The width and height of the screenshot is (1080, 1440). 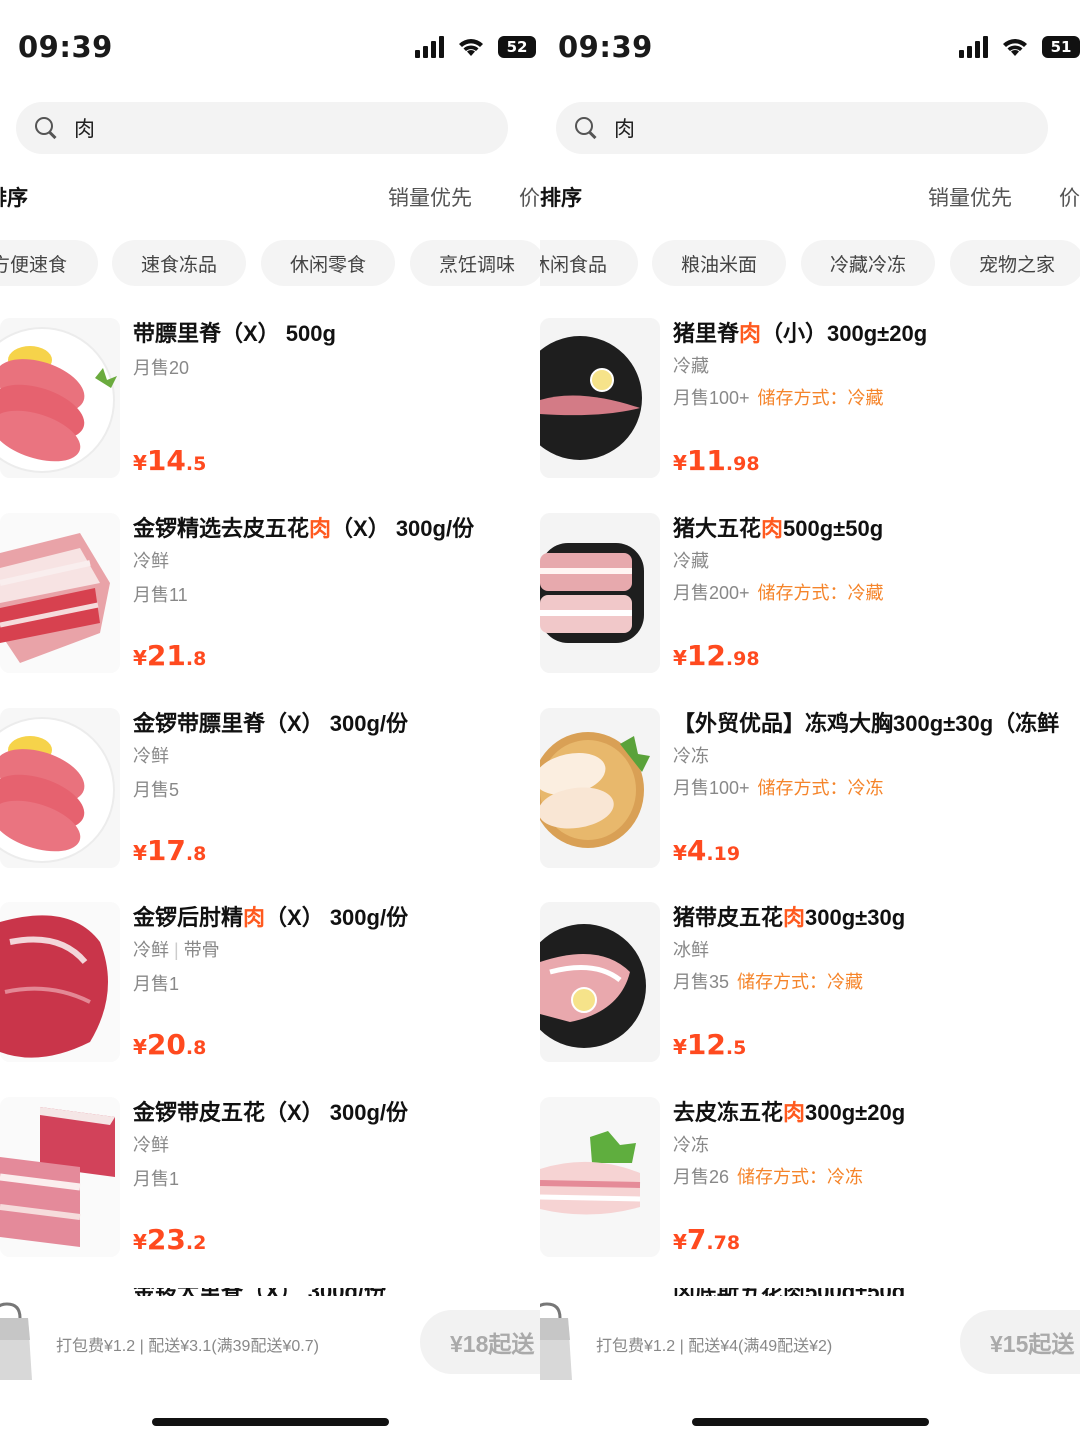 What do you see at coordinates (179, 263) in the screenshot?
I see `category-chip: 速食冻品` at bounding box center [179, 263].